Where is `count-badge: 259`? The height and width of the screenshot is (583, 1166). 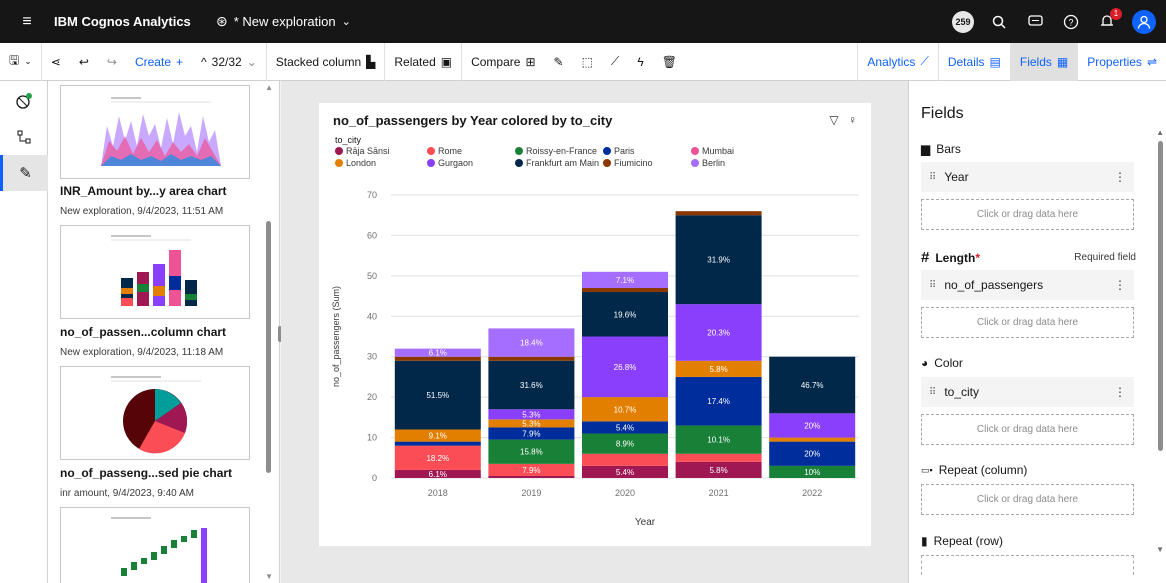 count-badge: 259 is located at coordinates (963, 21).